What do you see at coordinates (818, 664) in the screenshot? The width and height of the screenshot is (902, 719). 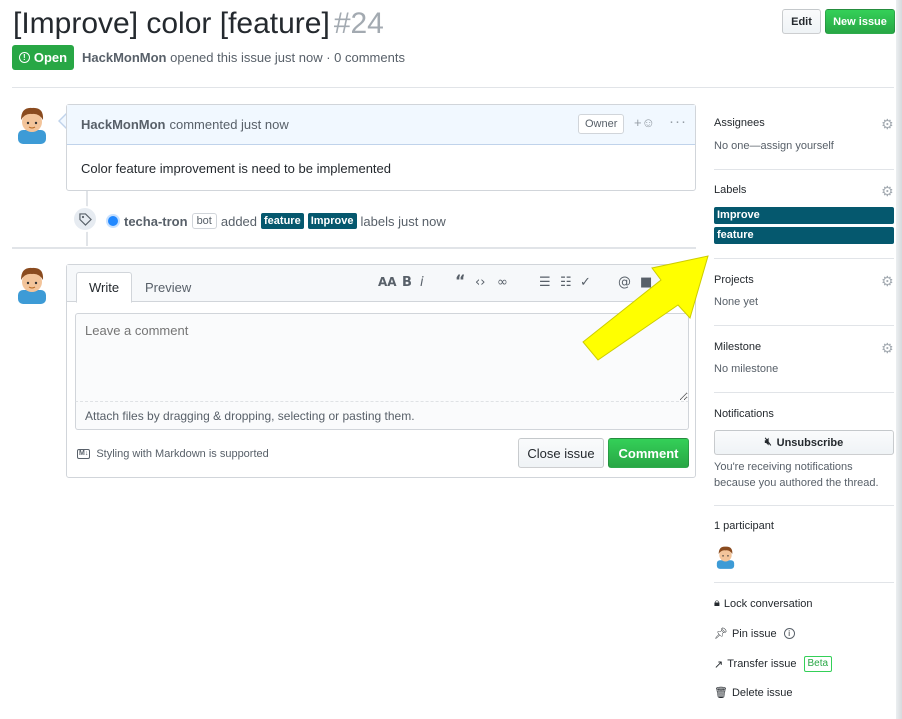 I see `beta-badge: Beta` at bounding box center [818, 664].